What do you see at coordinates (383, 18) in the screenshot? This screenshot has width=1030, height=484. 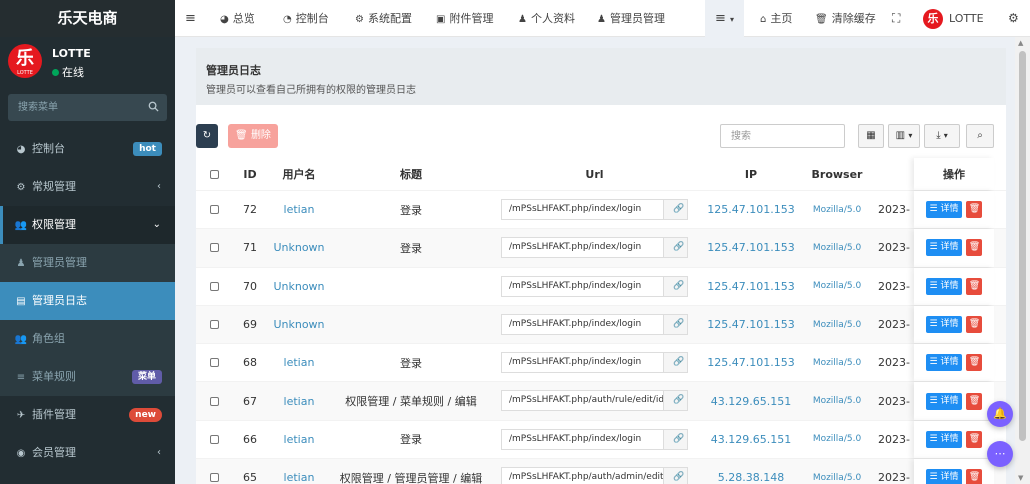 I see `tab-system-config: ⚙ 系统配置` at bounding box center [383, 18].